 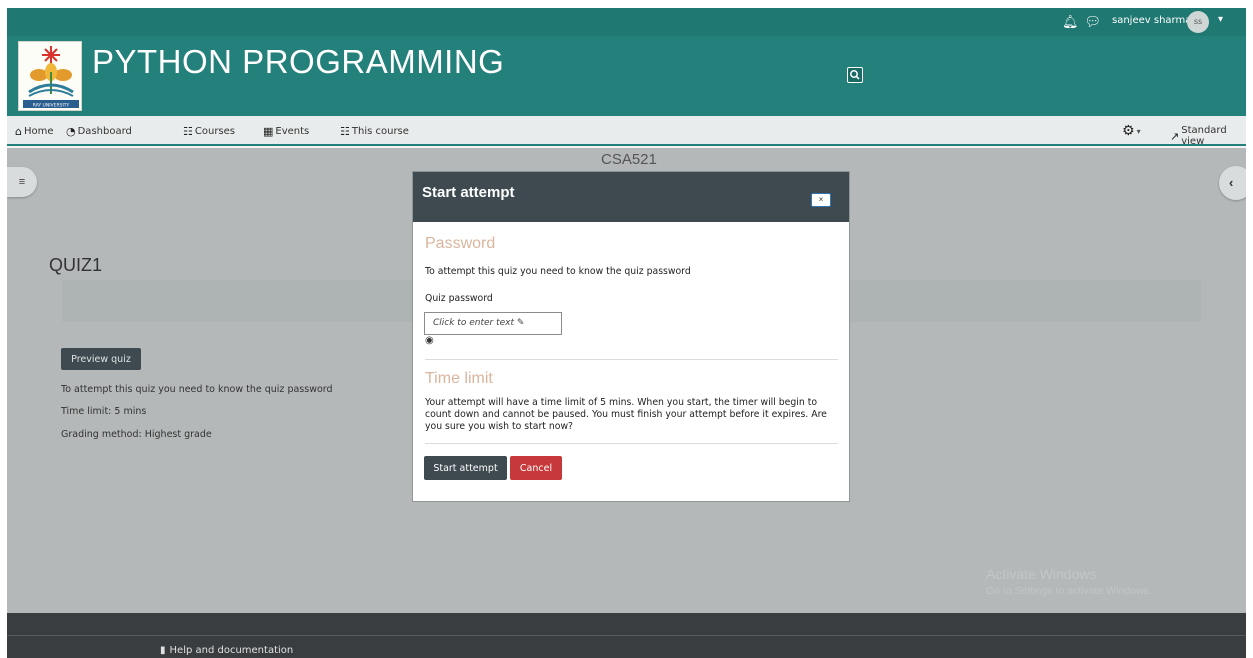 I want to click on preview-quiz-button: Preview quiz, so click(x=101, y=359).